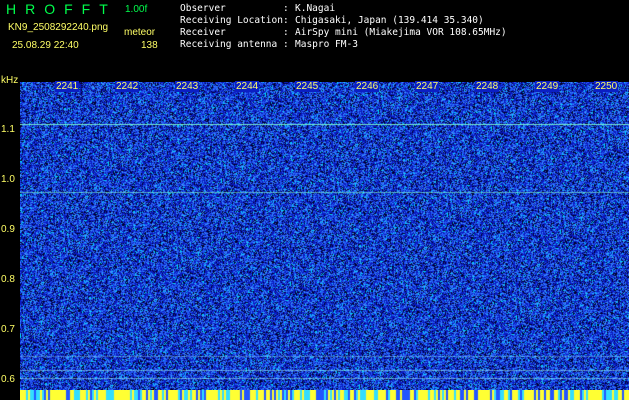  What do you see at coordinates (247, 86) in the screenshot?
I see `x-tick-label: 2244` at bounding box center [247, 86].